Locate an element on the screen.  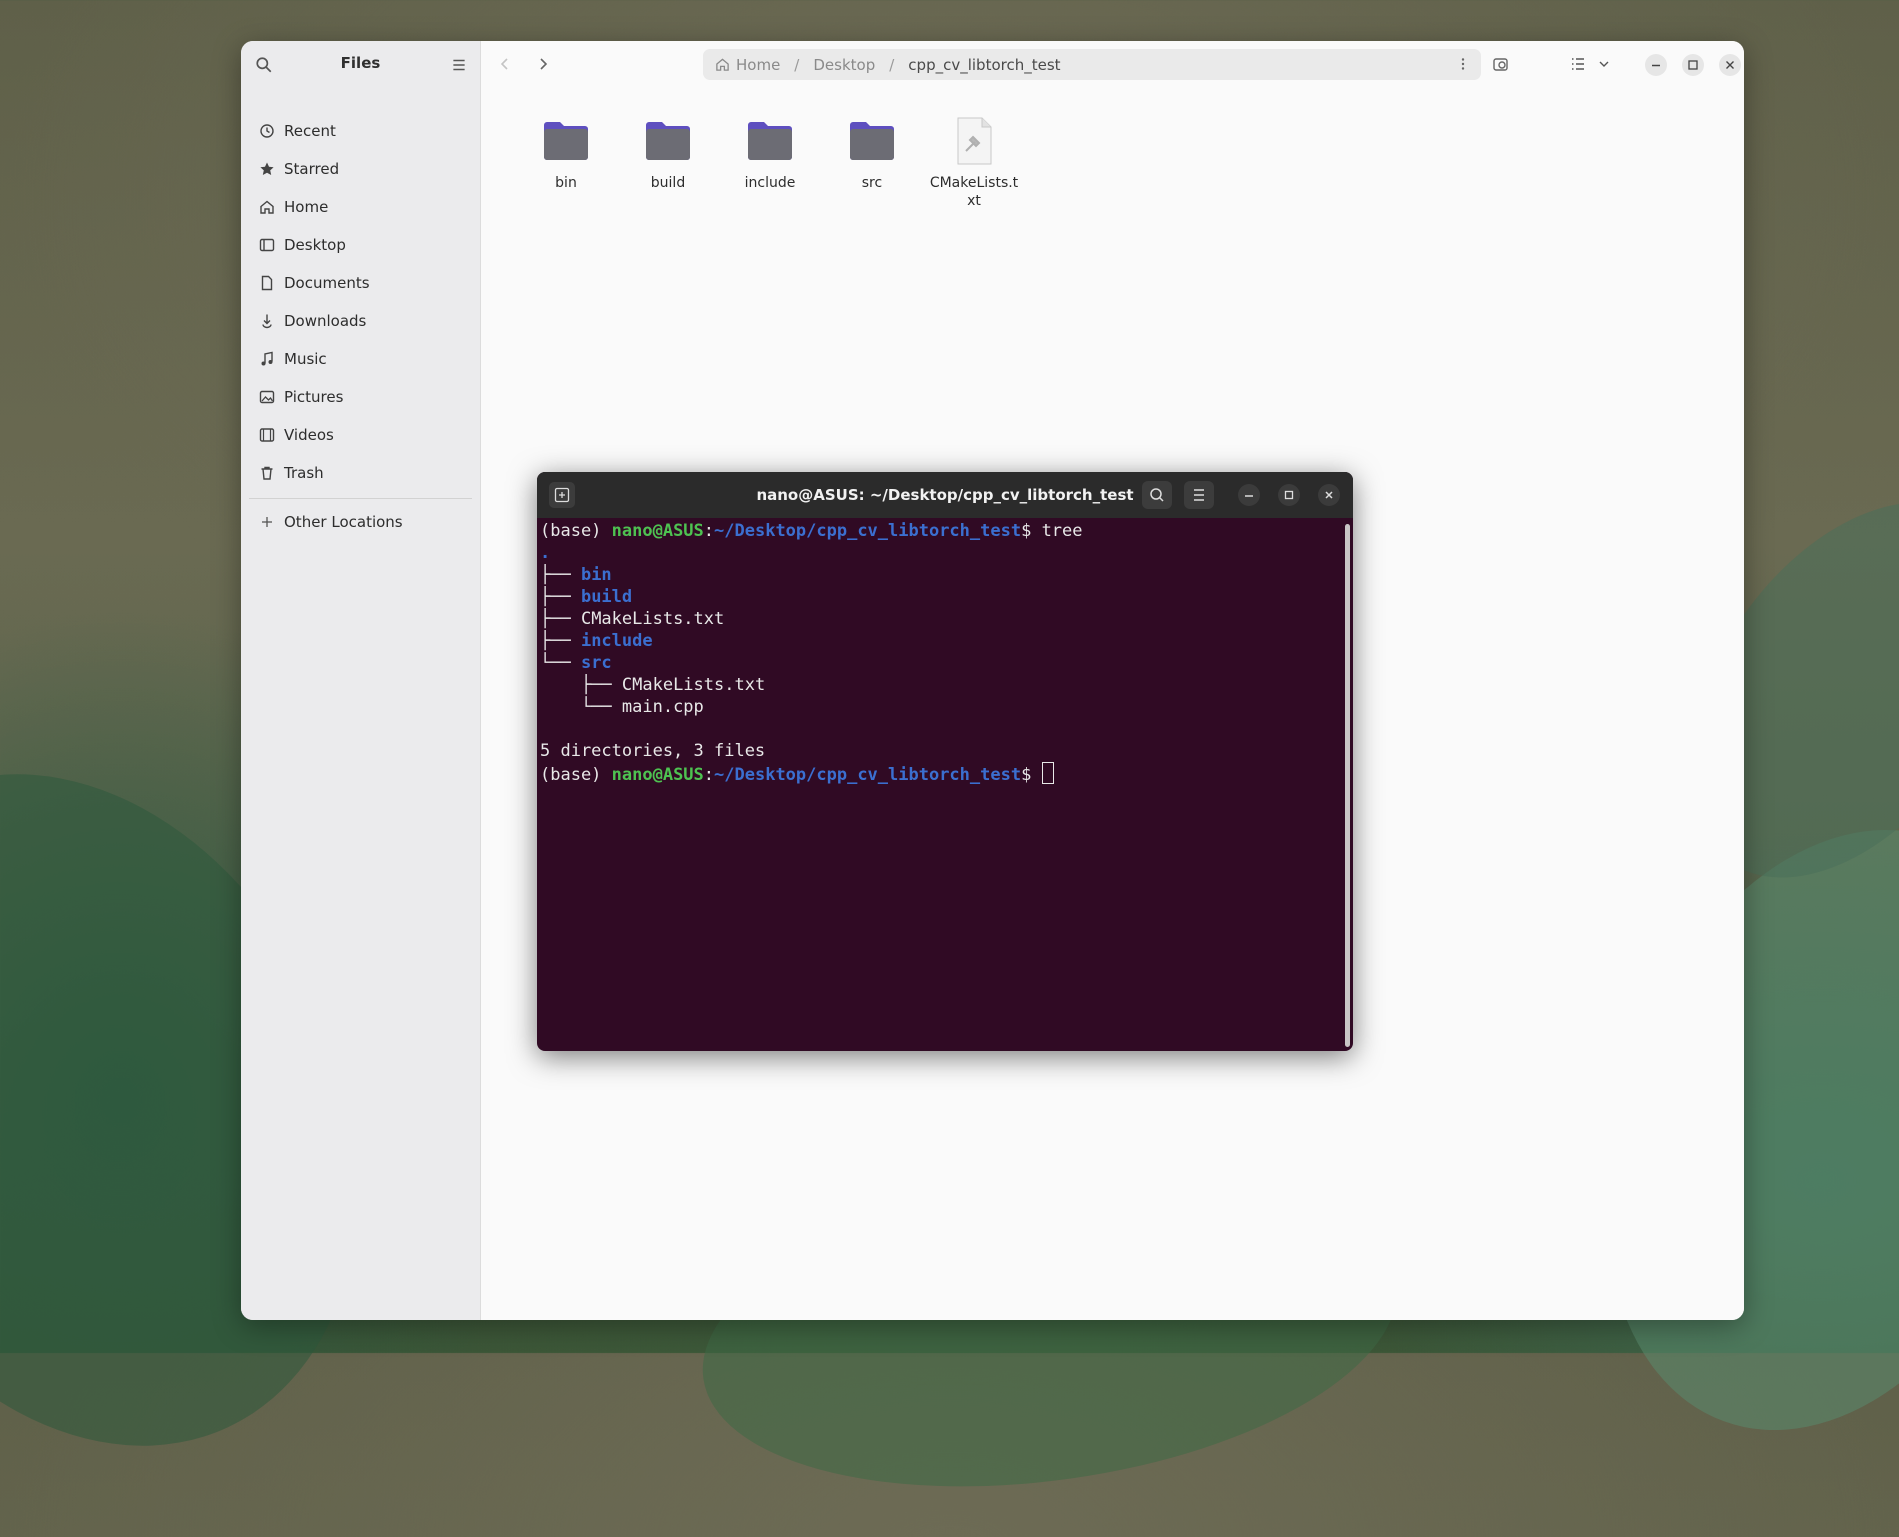
terminal-menu-button is located at coordinates (1199, 495).